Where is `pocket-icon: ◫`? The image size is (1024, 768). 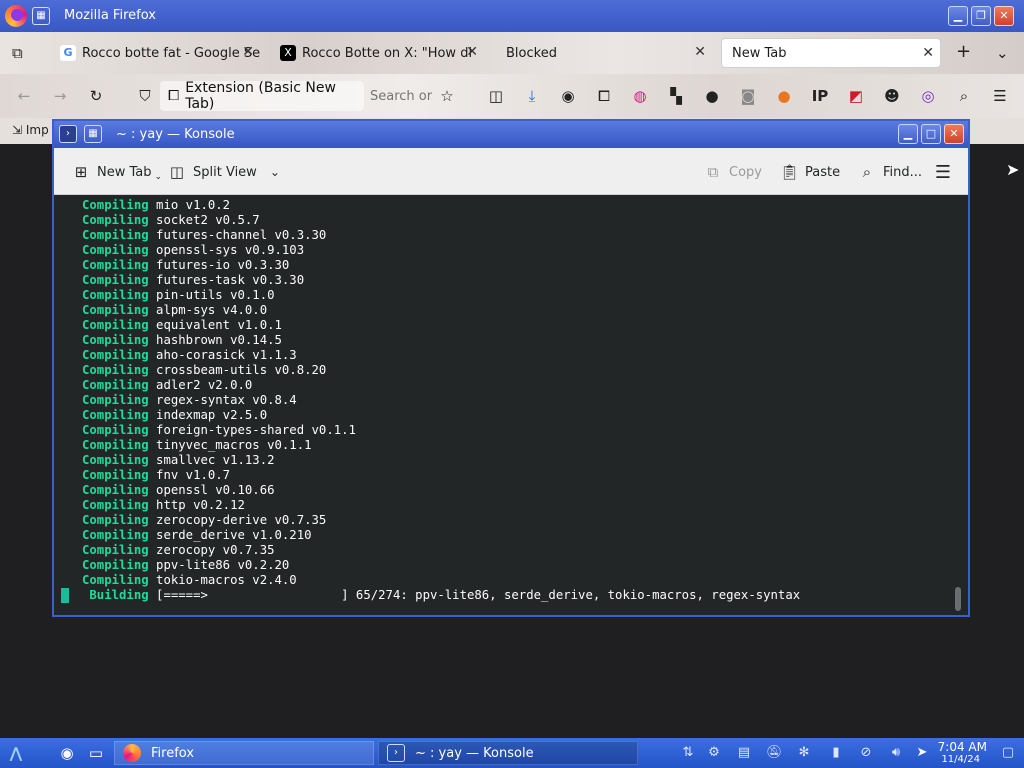 pocket-icon: ◫ is located at coordinates (496, 96).